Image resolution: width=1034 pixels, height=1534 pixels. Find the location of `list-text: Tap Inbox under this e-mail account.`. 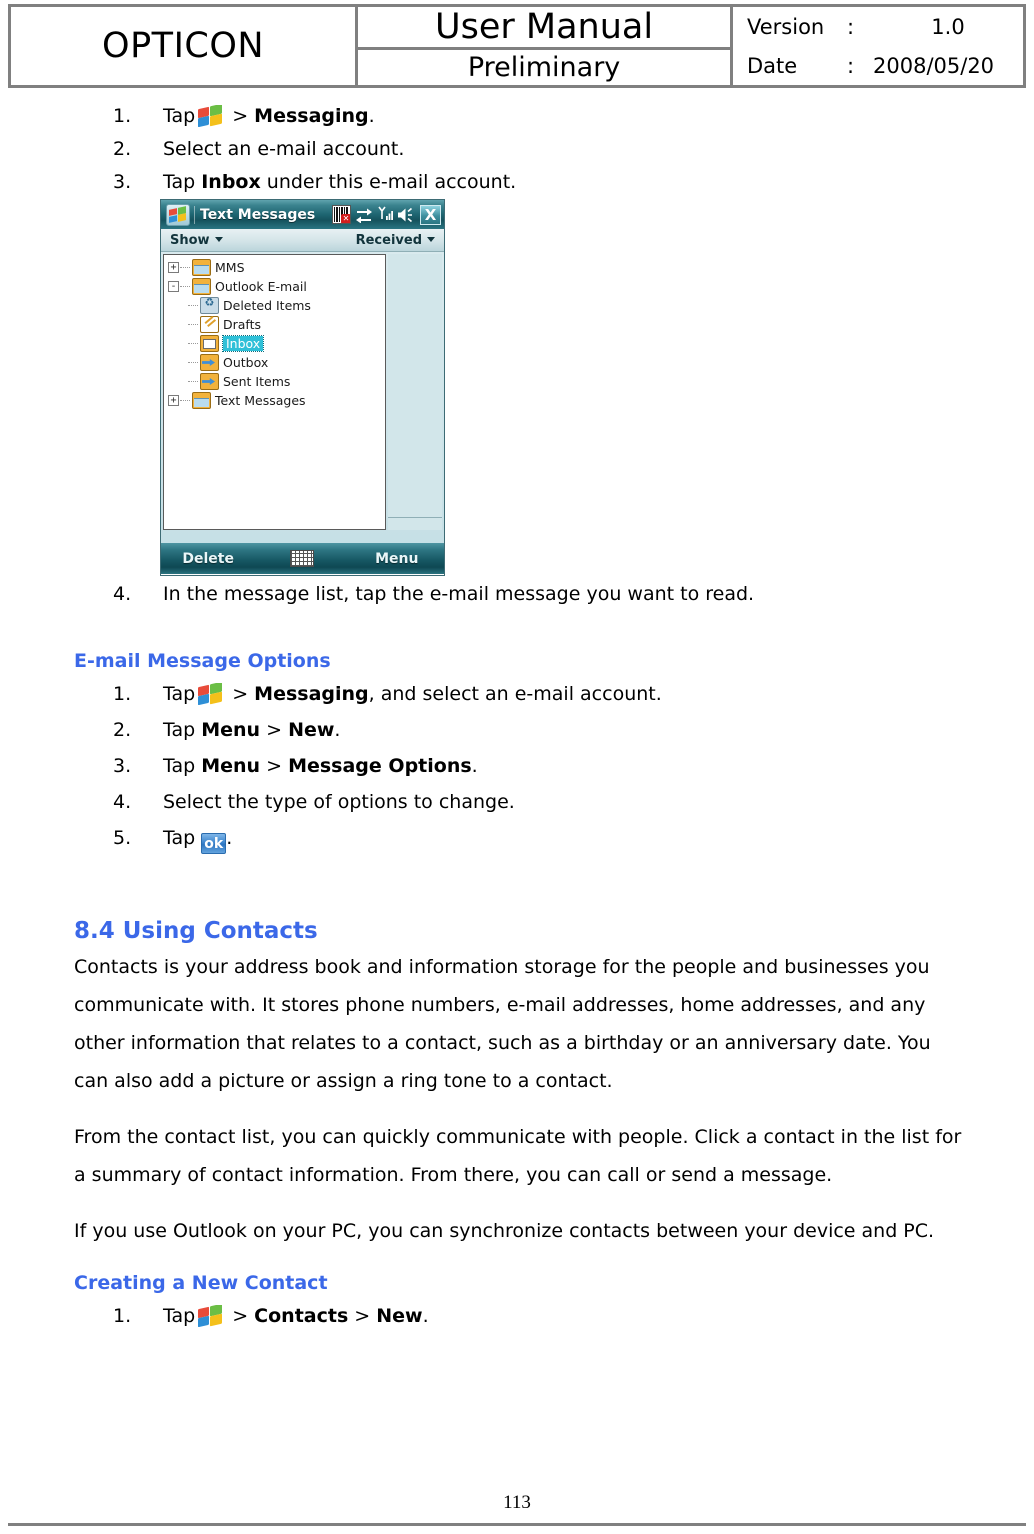

list-text: Tap Inbox under this e-mail account. is located at coordinates (598, 182).